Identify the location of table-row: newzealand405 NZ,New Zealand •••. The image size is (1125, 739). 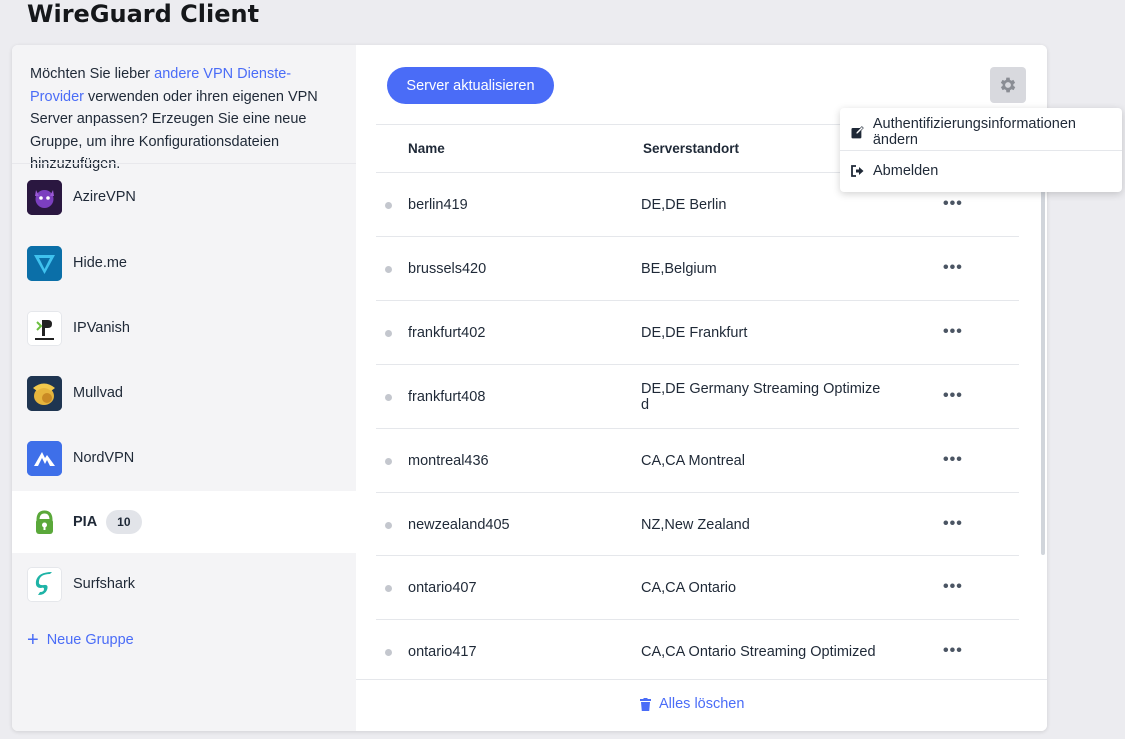
(697, 524).